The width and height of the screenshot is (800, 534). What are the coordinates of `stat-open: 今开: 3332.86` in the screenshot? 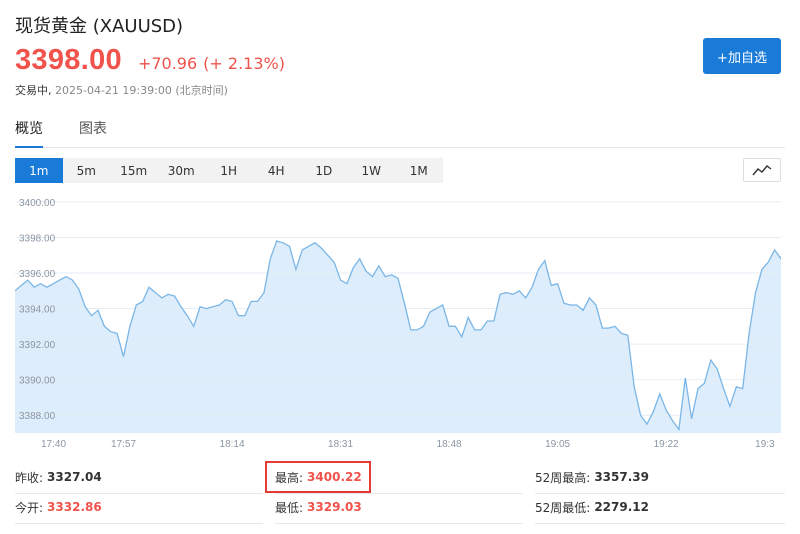 It's located at (58, 507).